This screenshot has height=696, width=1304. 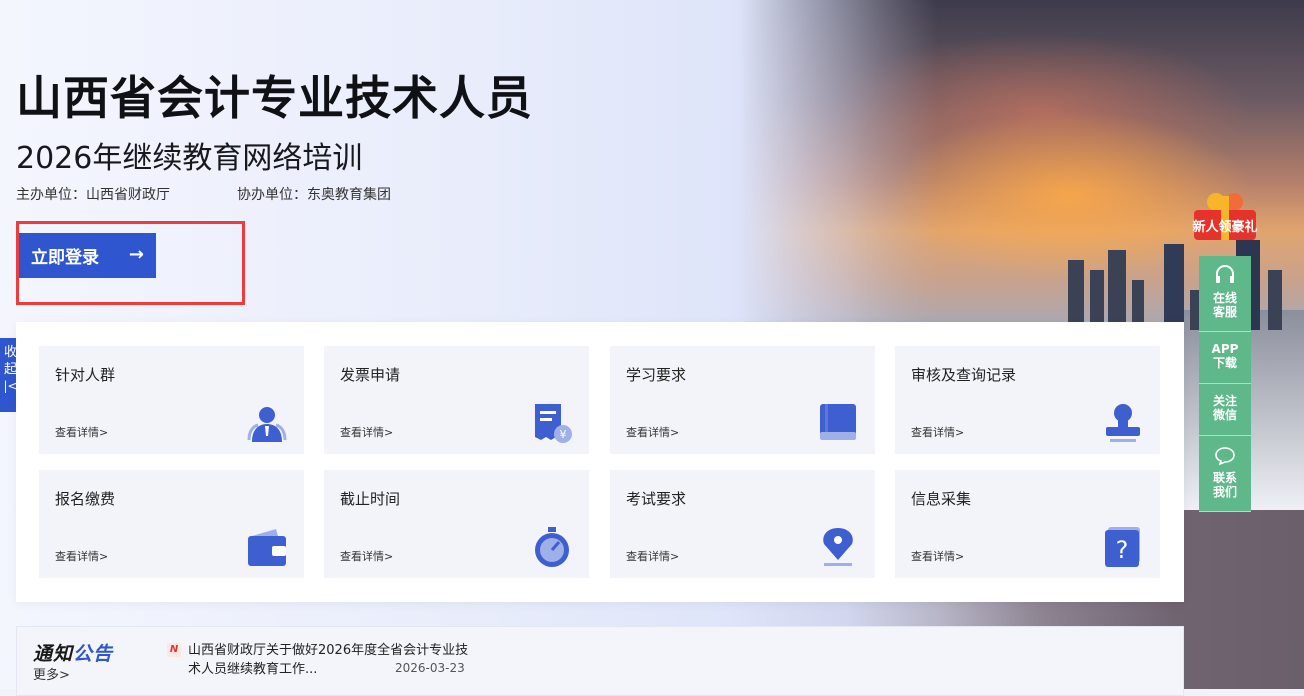 I want to click on stopwatch-icon, so click(x=552, y=547).